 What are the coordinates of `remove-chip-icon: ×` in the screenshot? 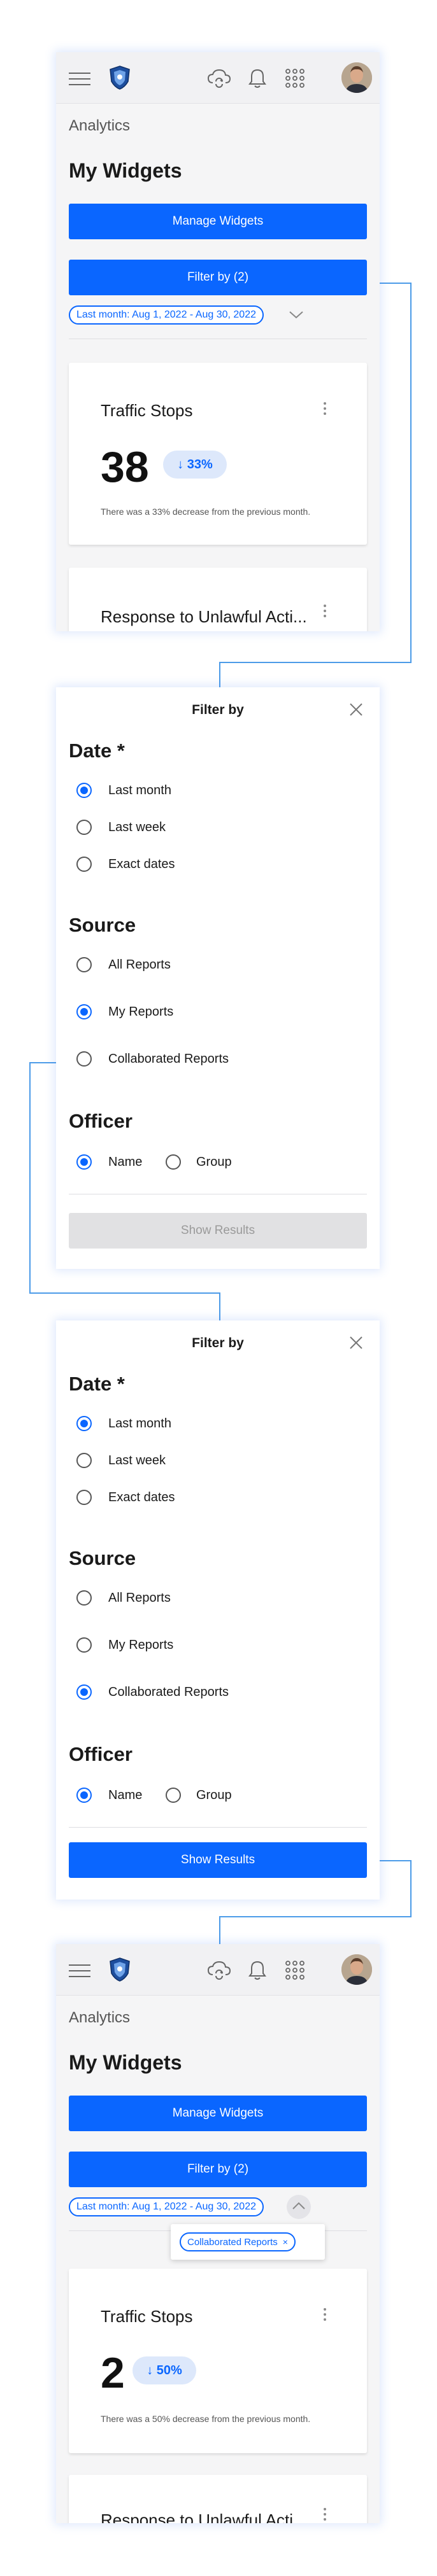 It's located at (285, 2242).